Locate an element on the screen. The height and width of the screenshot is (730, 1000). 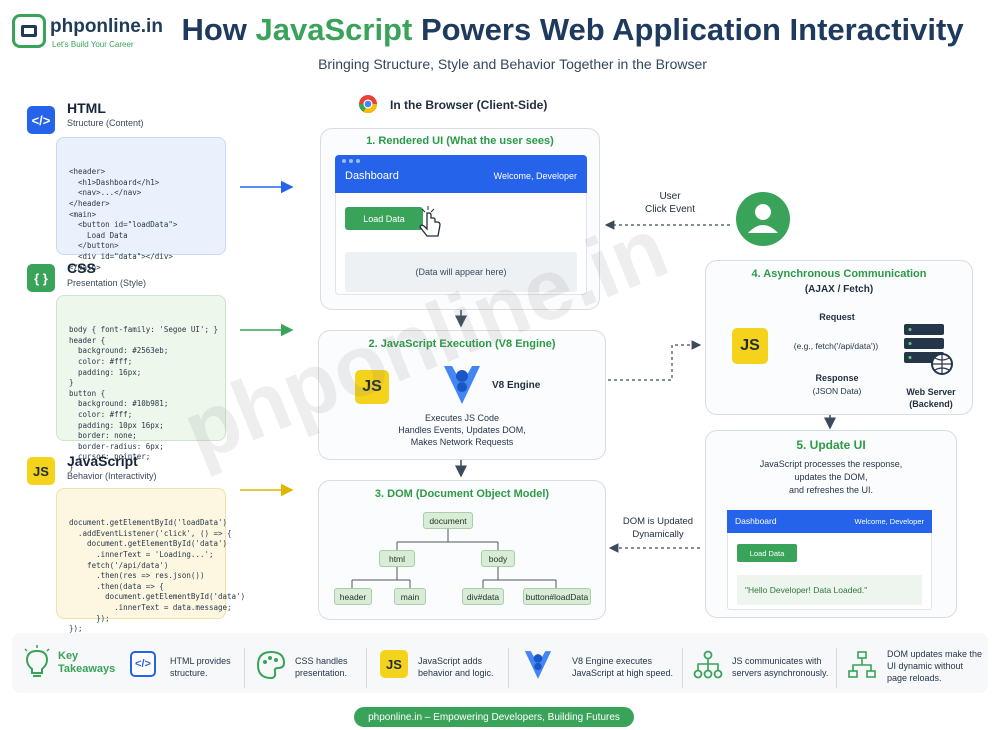
chrome-icon is located at coordinates (368, 104).